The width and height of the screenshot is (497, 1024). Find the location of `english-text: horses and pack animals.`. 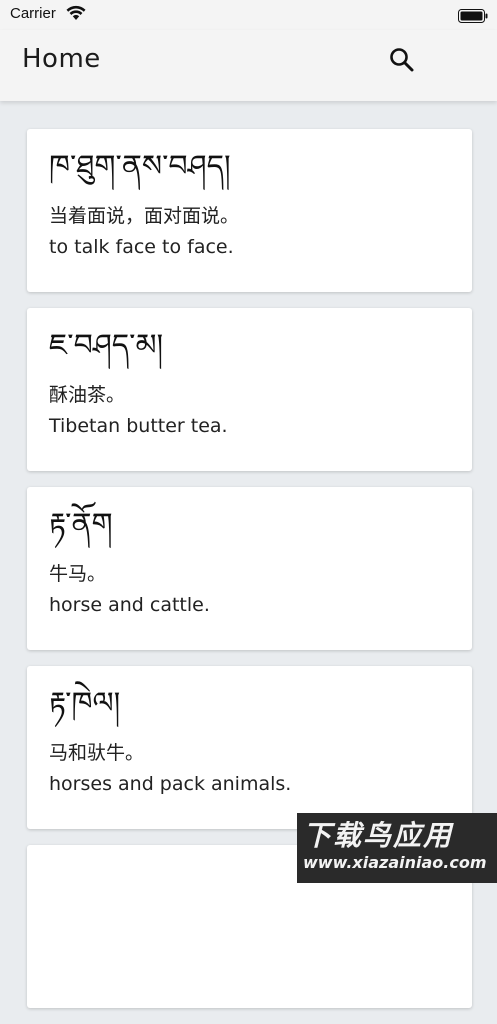

english-text: horses and pack animals. is located at coordinates (170, 784).